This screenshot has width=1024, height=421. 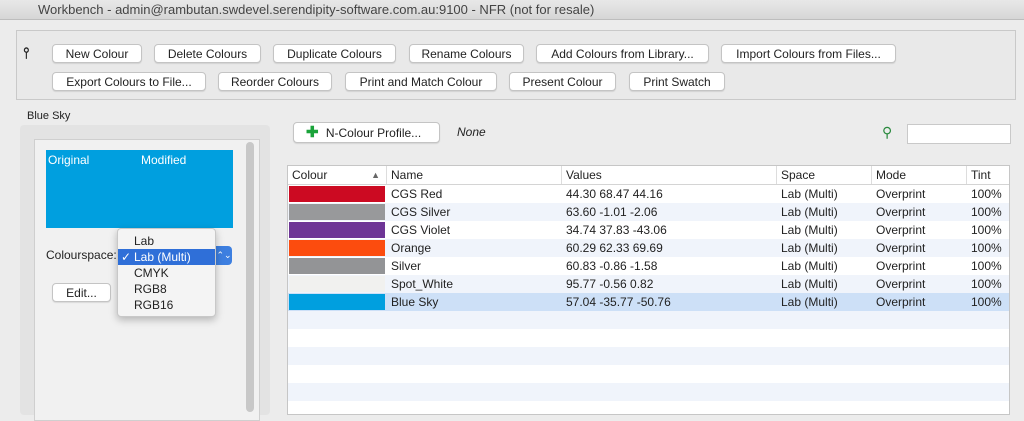 I want to click on wrench-icon: ⫯, so click(x=26, y=53).